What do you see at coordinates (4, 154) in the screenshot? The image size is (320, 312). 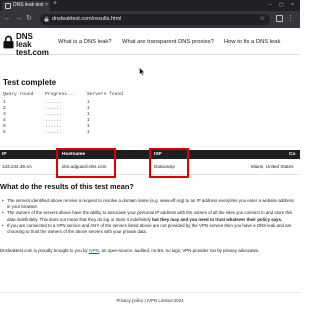 I see `header-ip: IP` at bounding box center [4, 154].